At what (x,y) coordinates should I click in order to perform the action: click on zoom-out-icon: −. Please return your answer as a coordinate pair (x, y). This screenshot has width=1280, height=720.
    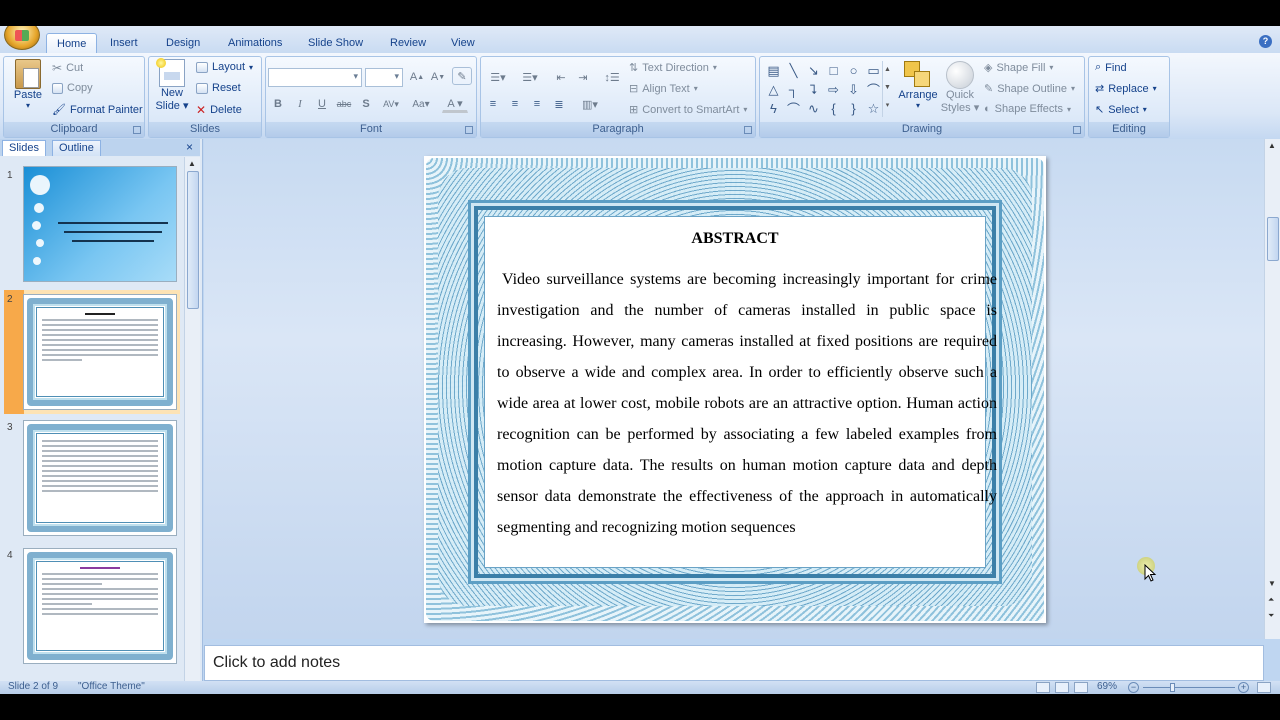
    Looking at the image, I should click on (1133, 687).